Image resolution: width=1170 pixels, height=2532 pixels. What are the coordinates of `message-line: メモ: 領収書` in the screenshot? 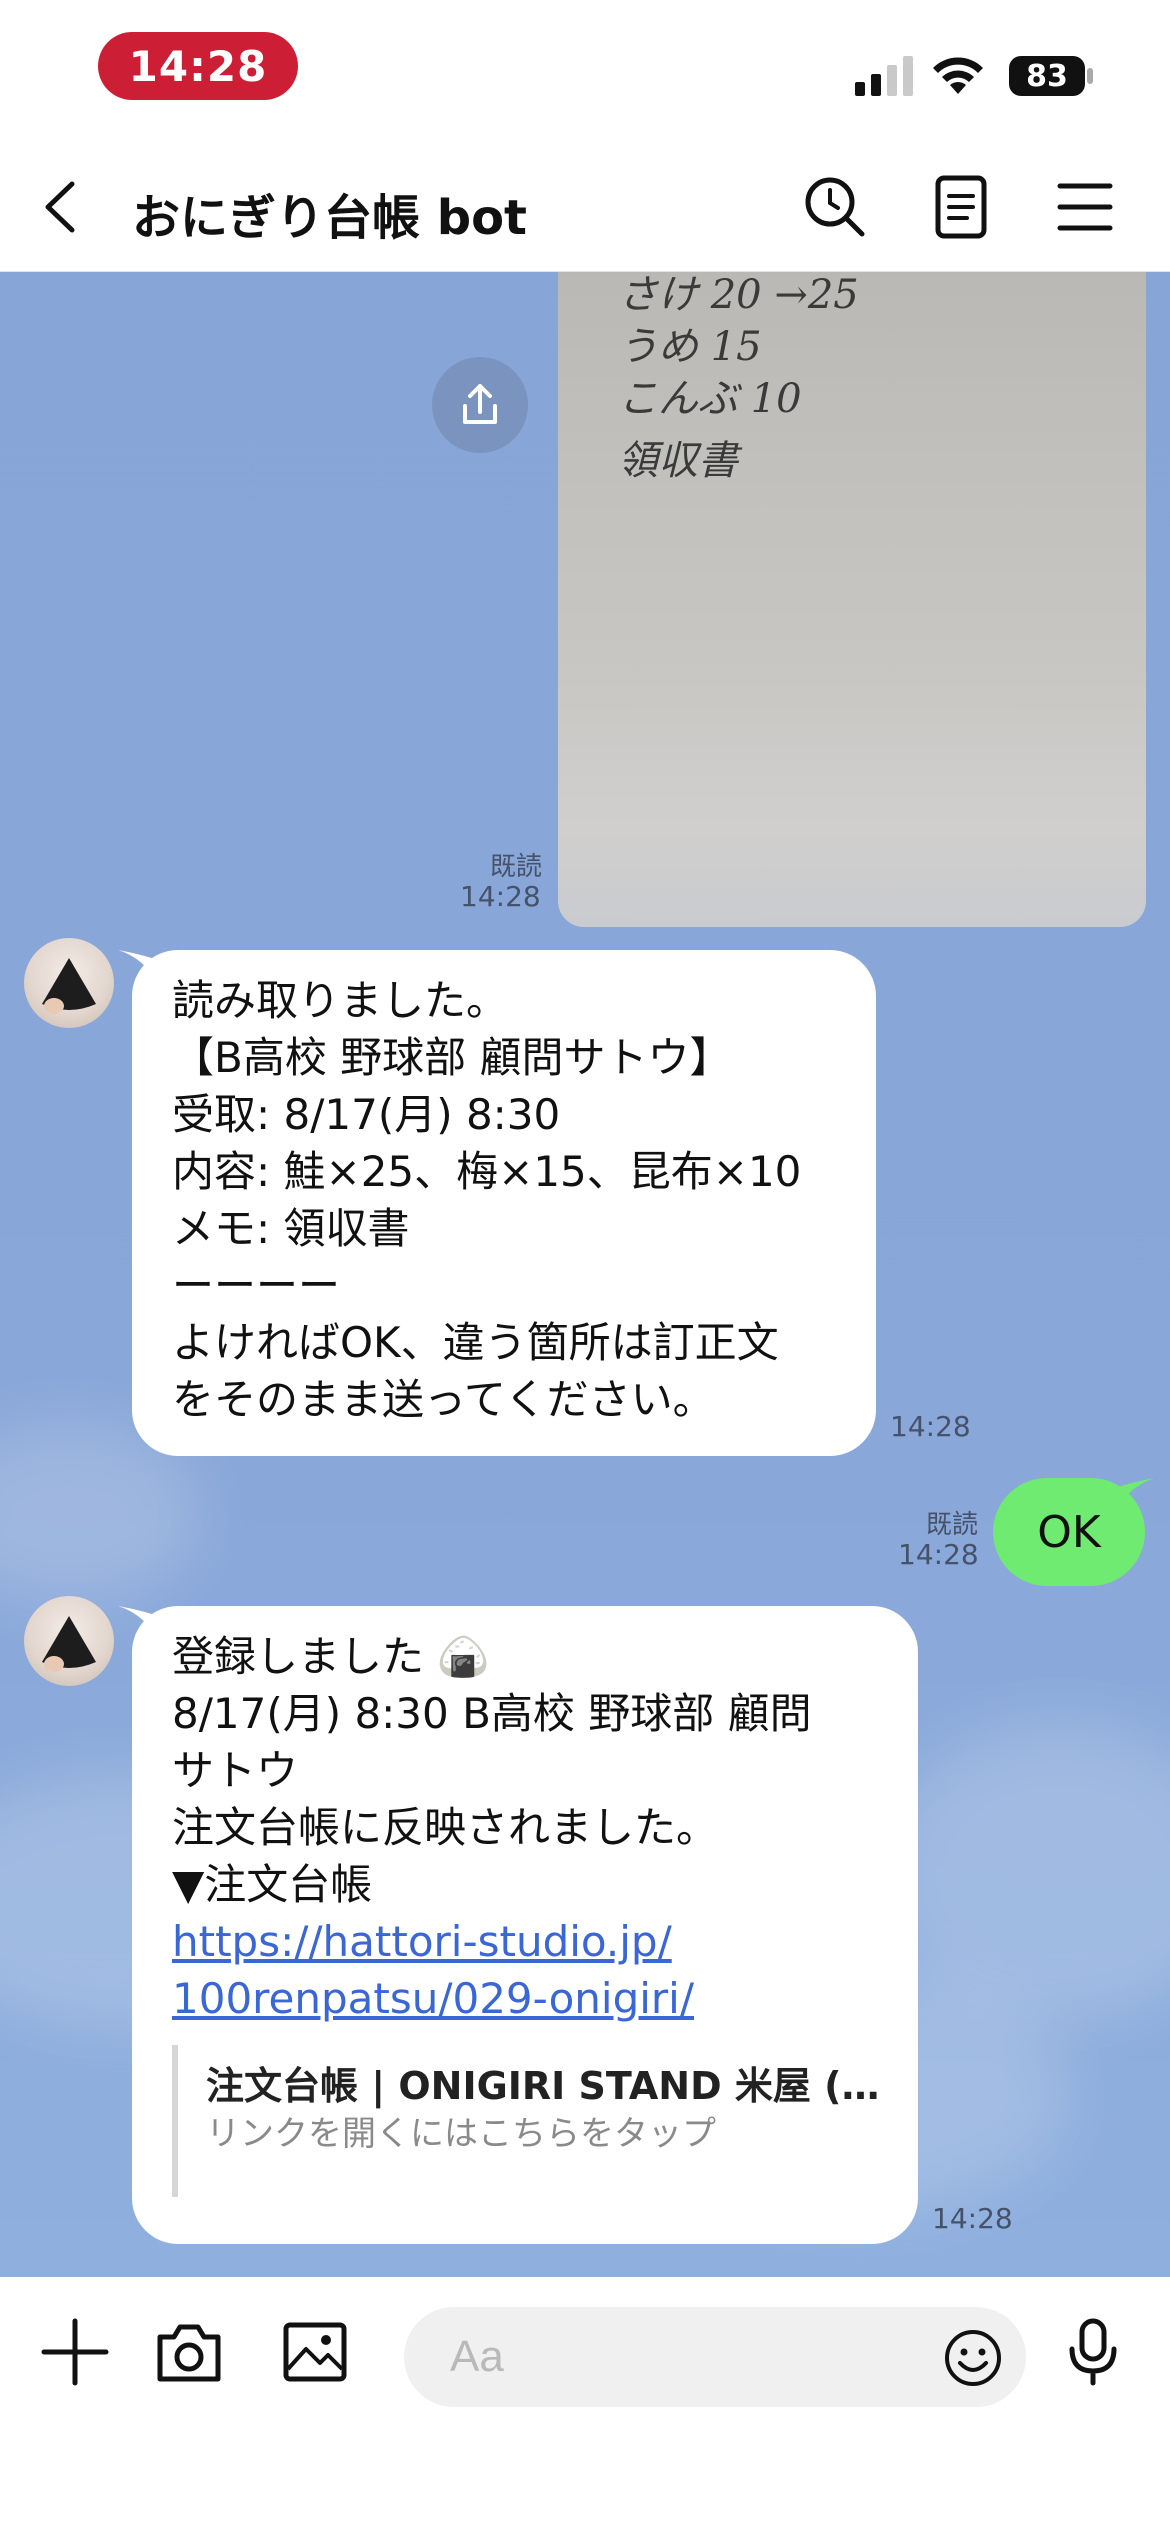 It's located at (291, 1228).